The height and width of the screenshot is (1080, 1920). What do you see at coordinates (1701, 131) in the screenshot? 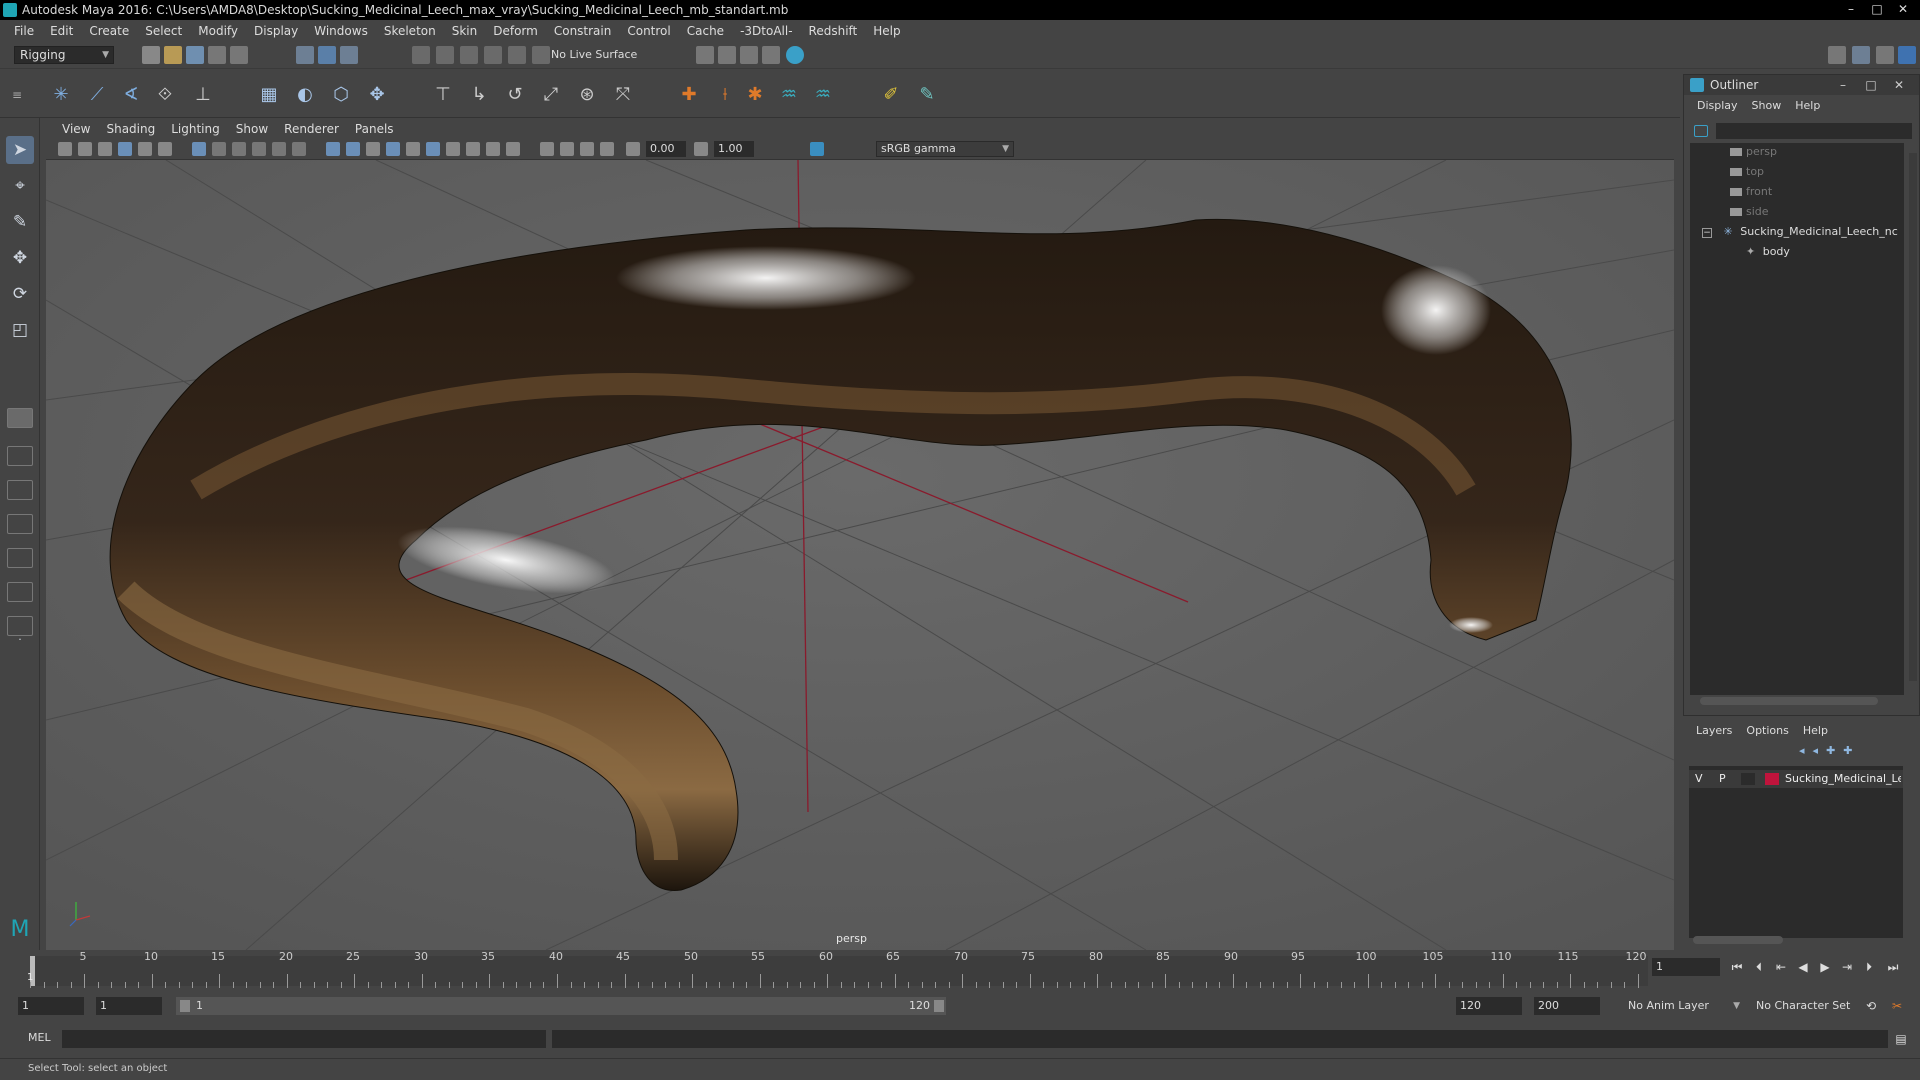
I see `refresh-icon` at bounding box center [1701, 131].